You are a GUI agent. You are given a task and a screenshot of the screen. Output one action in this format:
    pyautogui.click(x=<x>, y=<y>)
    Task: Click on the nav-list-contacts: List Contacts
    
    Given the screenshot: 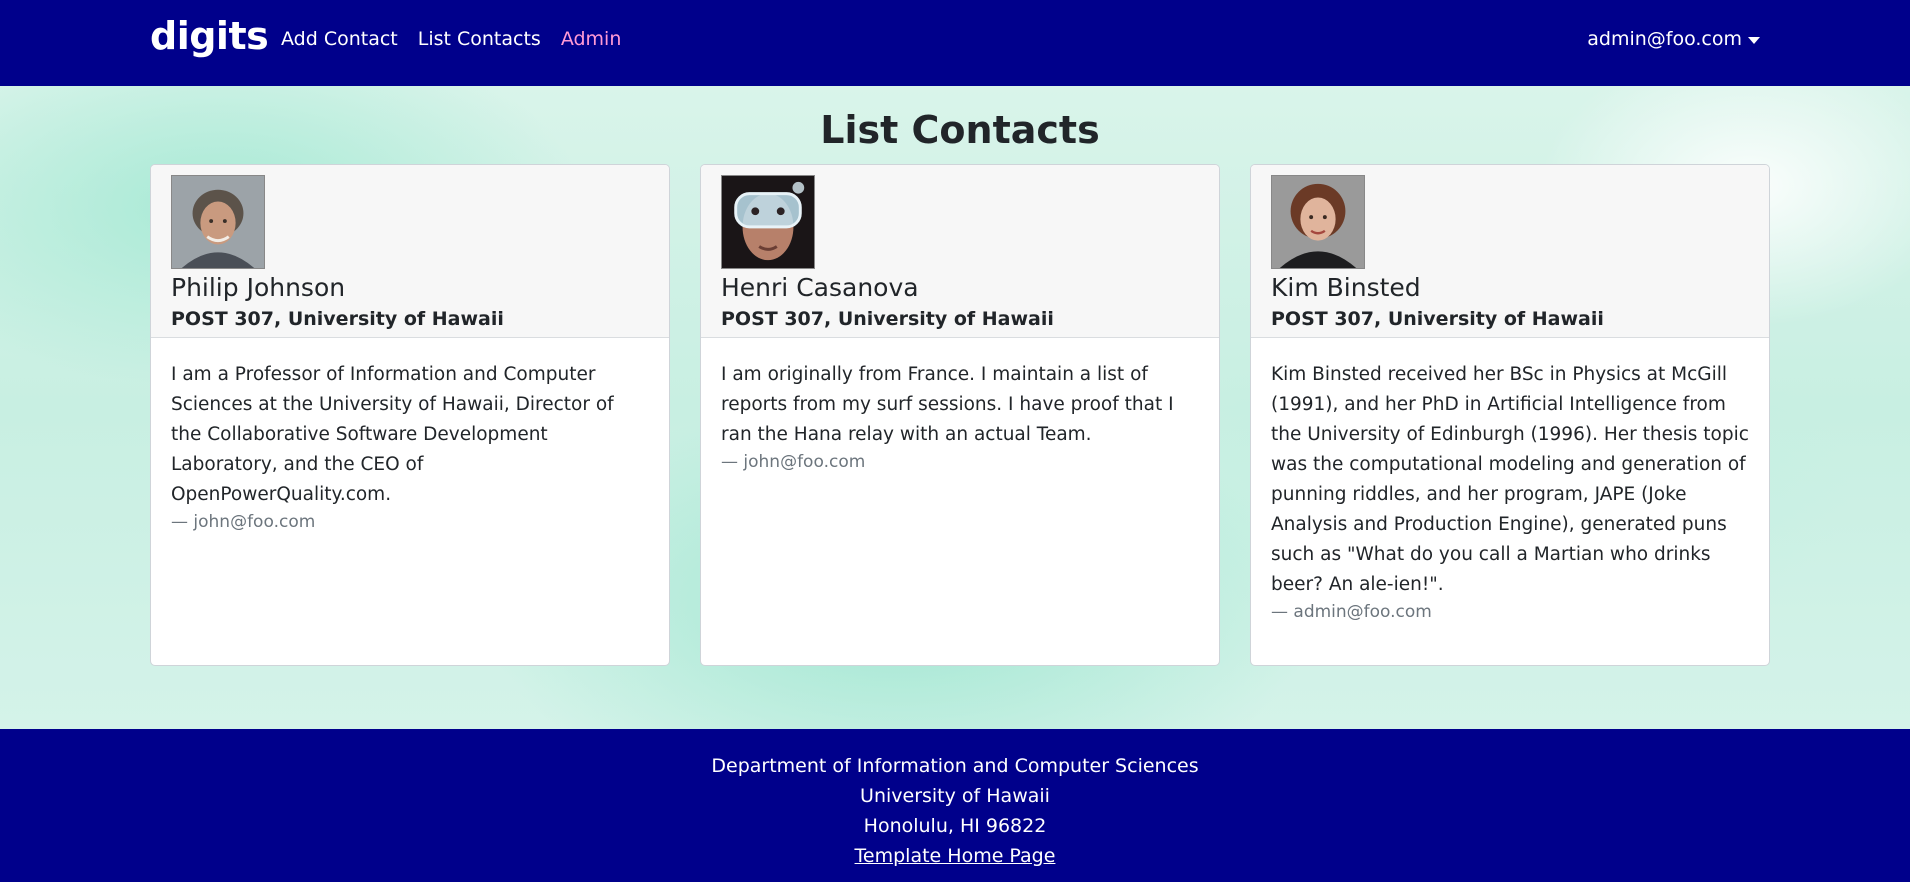 What is the action you would take?
    pyautogui.click(x=479, y=39)
    